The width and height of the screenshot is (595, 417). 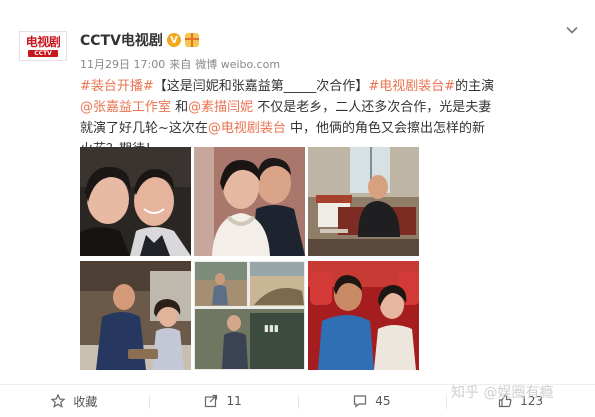 What do you see at coordinates (247, 128) in the screenshot?
I see `mention-link: @电视剧装台` at bounding box center [247, 128].